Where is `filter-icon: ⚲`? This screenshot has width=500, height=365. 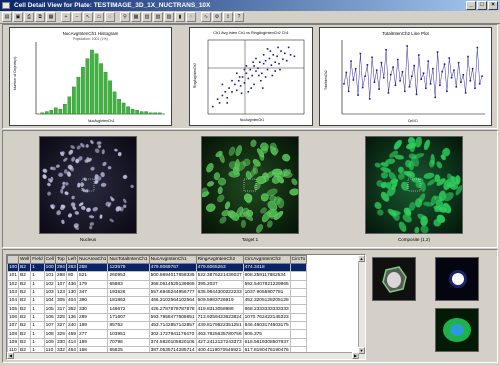 filter-icon: ⚲ is located at coordinates (125, 17).